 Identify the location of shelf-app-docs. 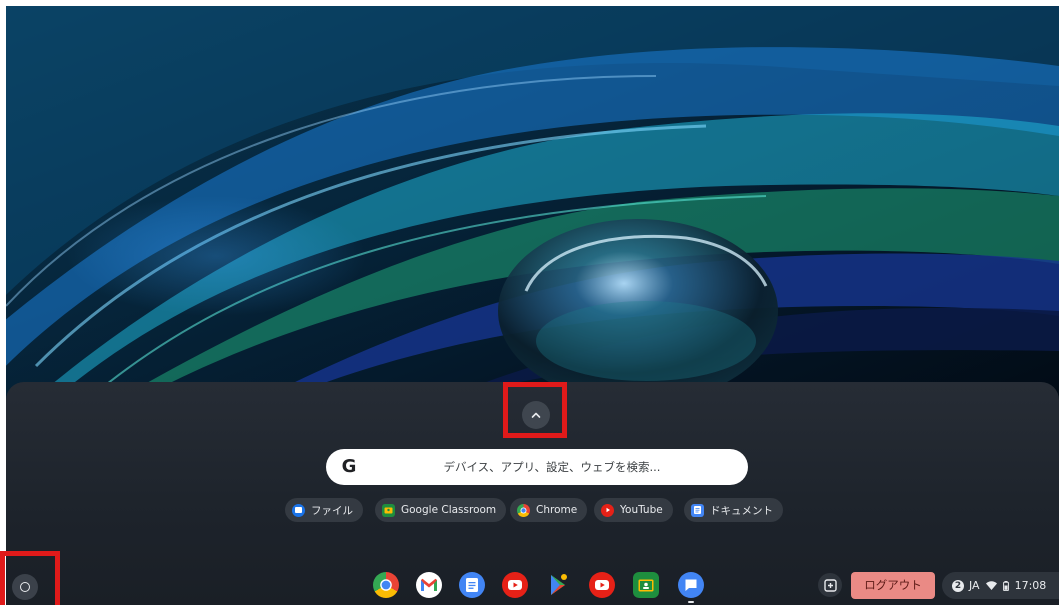
(472, 585).